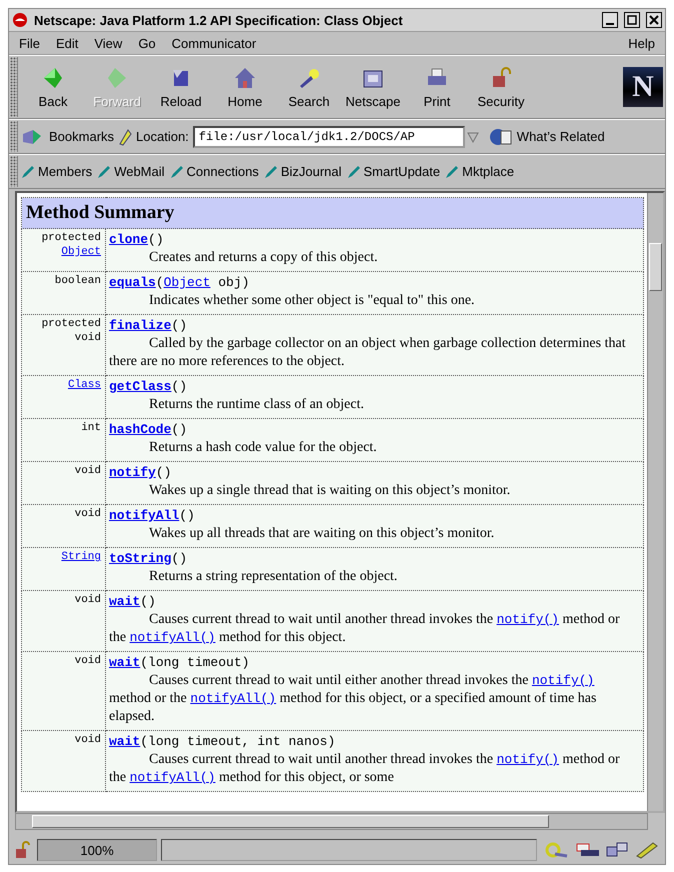 The width and height of the screenshot is (674, 872). Describe the element at coordinates (479, 171) in the screenshot. I see `personal-toolbar-link: Mktplace` at that location.